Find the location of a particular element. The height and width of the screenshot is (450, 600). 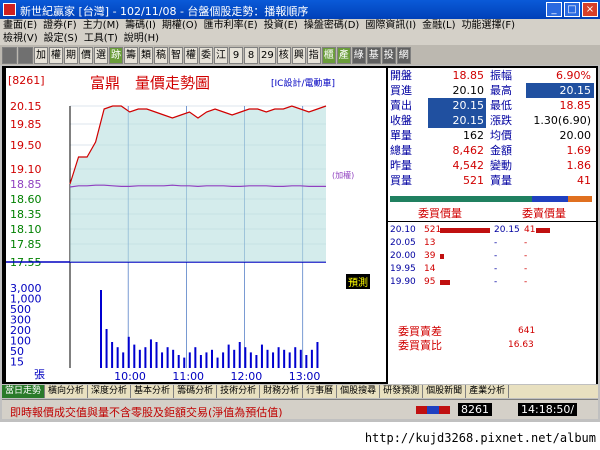

toolbar-button-23: 投 is located at coordinates (388, 55).